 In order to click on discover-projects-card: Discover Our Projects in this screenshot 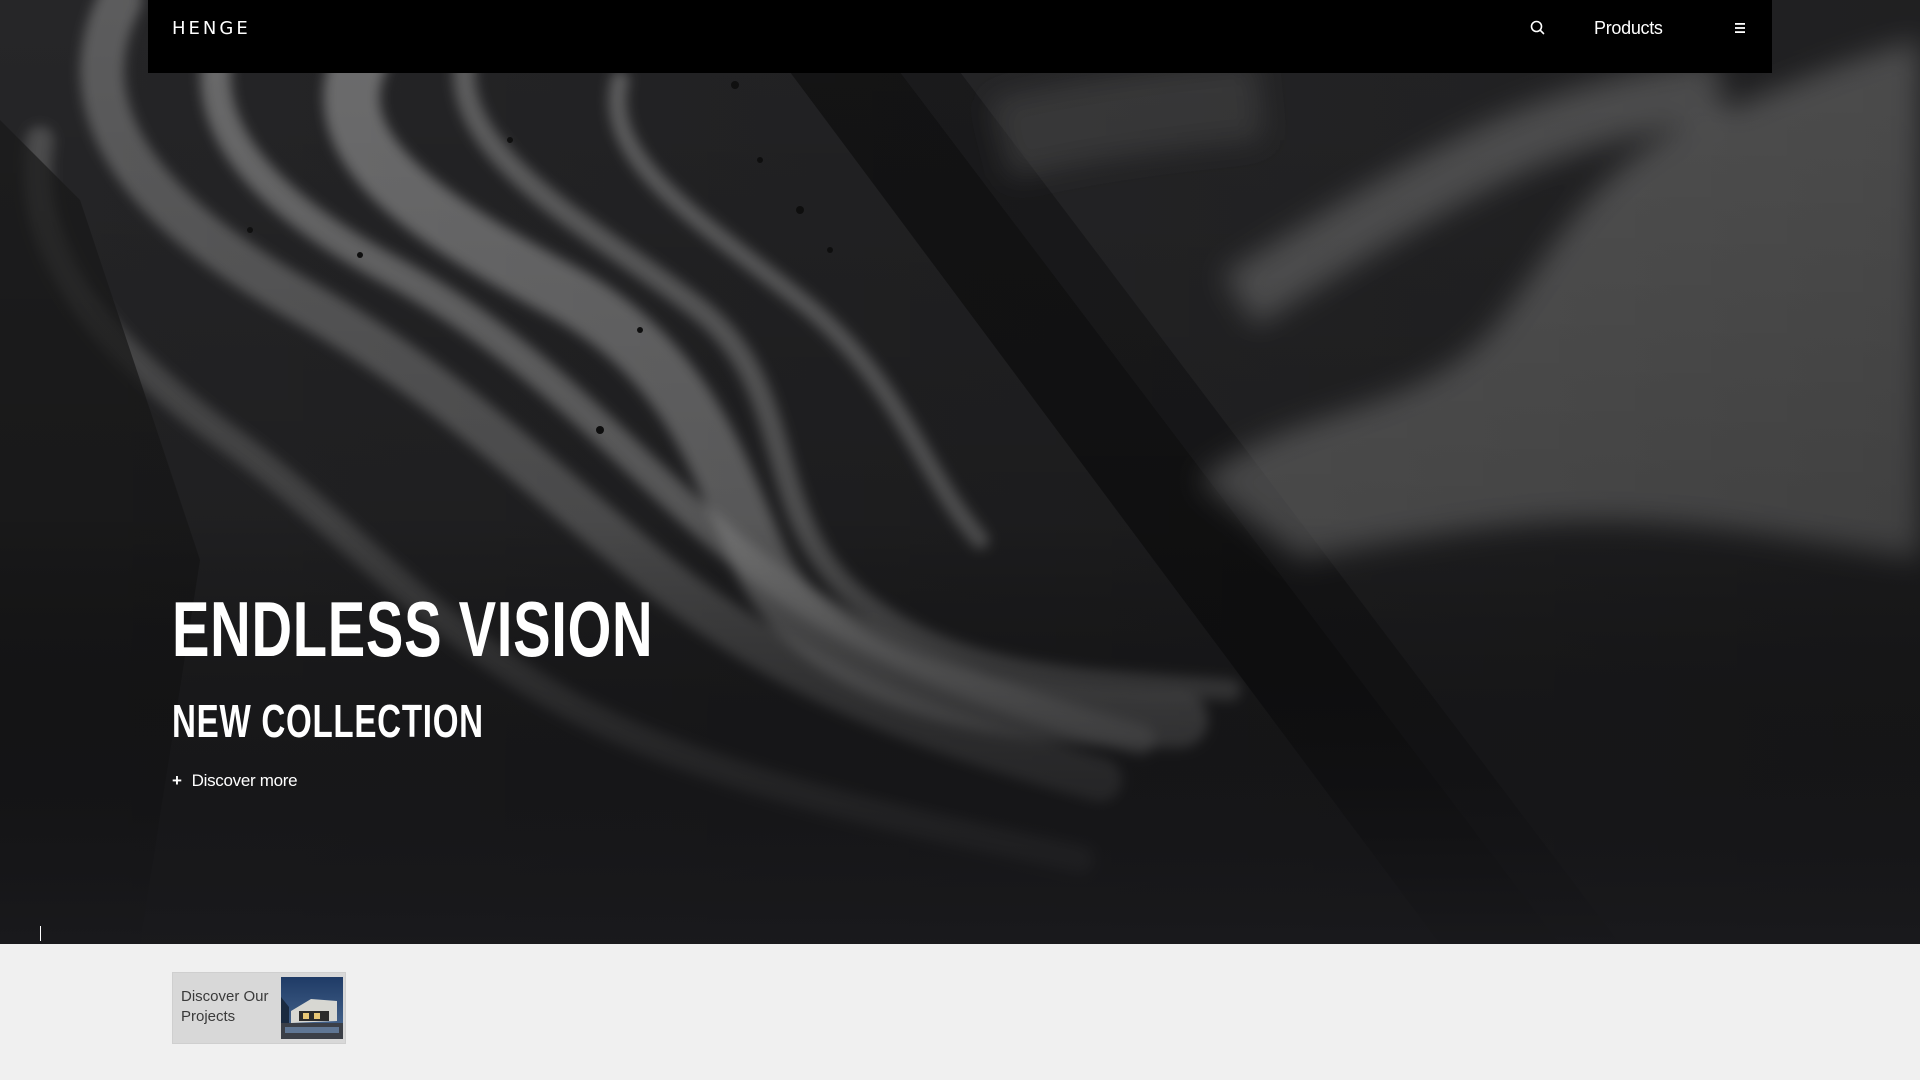, I will do `click(259, 1008)`.